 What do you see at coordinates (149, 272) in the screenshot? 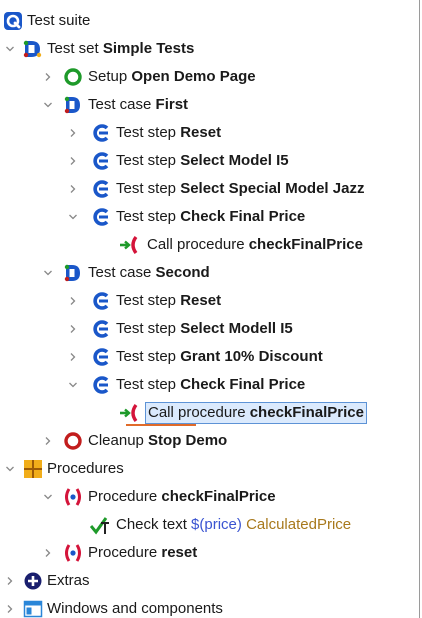
I see `tree-node-label: Test case Second` at bounding box center [149, 272].